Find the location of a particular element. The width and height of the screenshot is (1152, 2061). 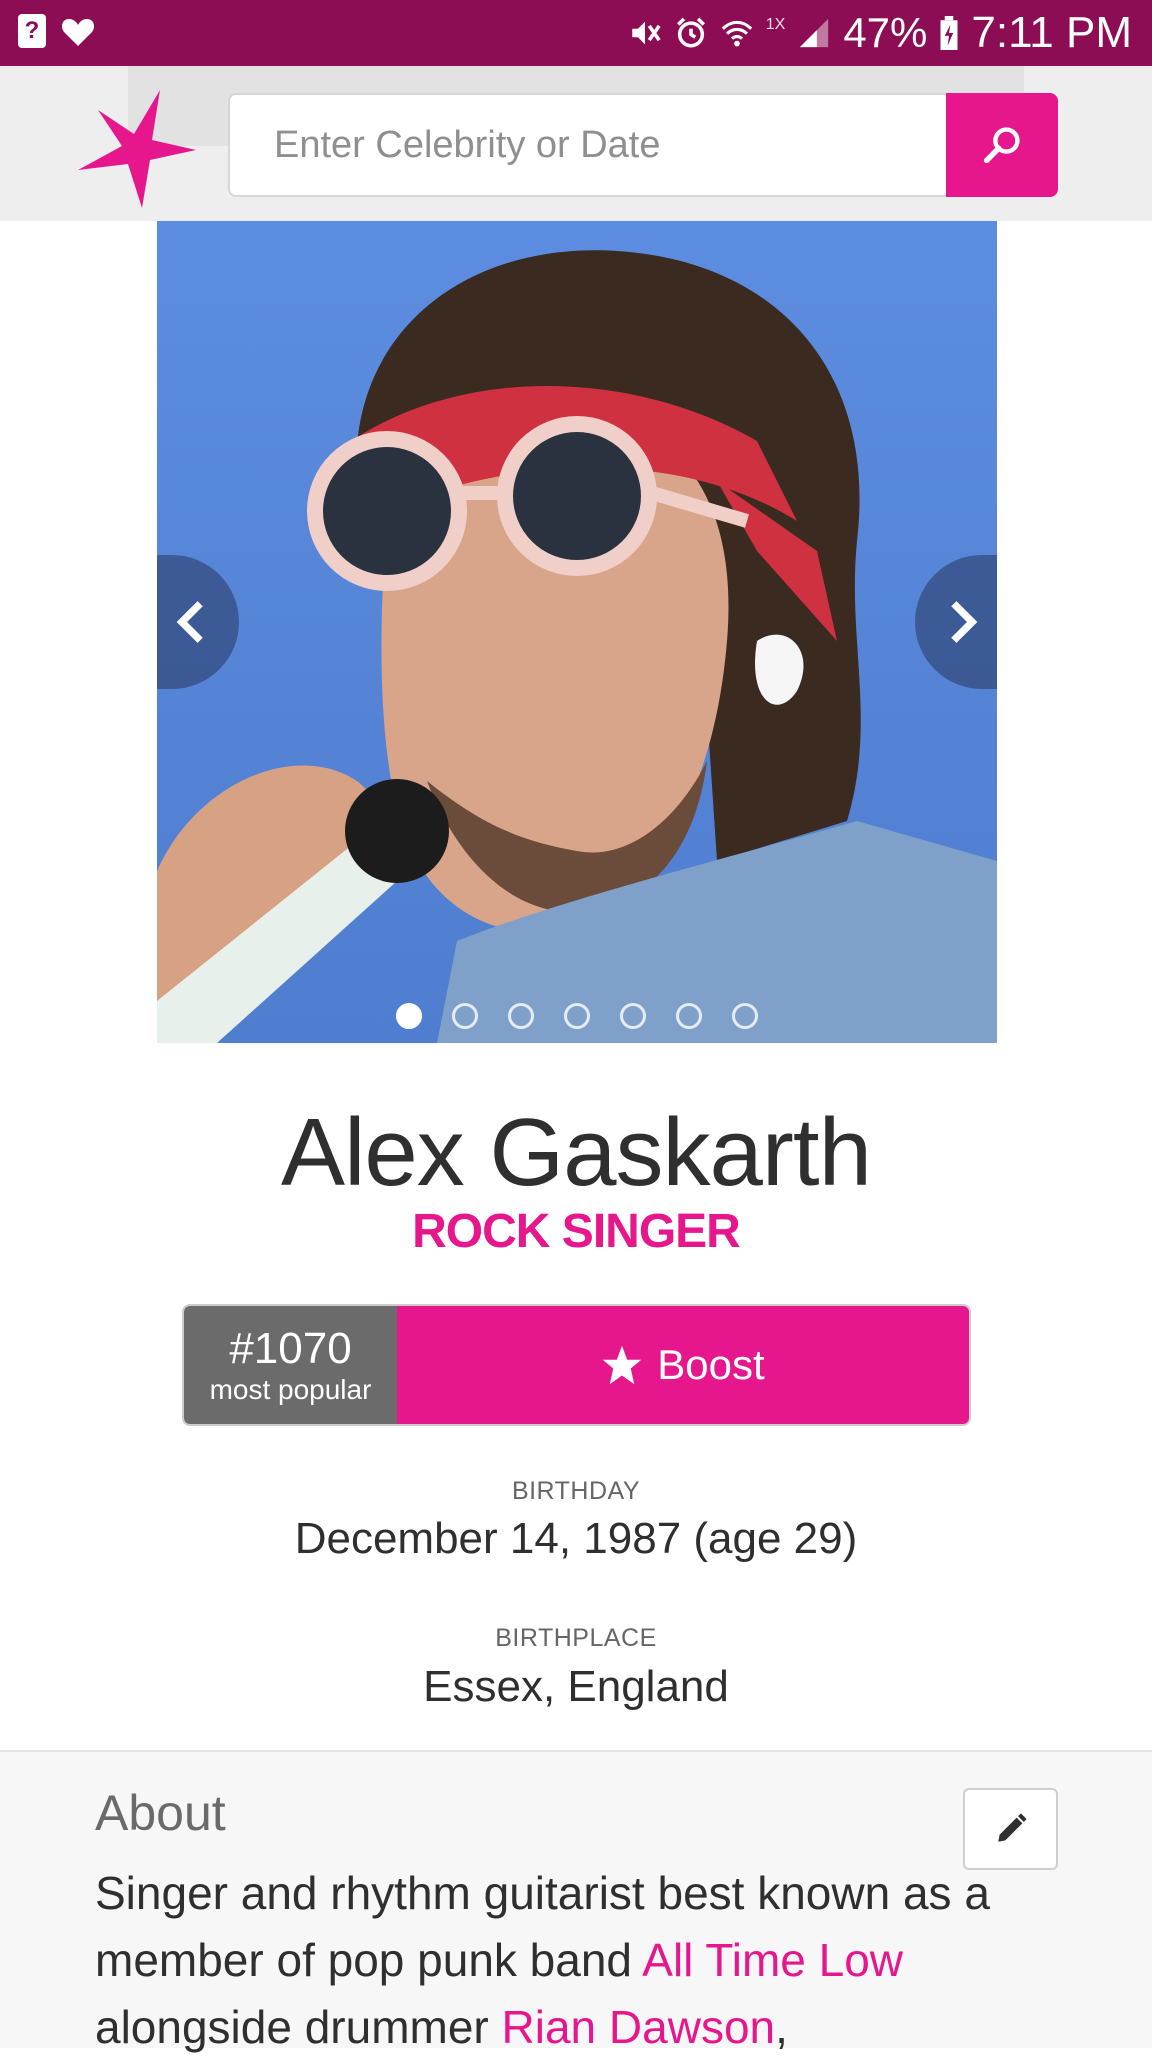

rank-number: #1070 is located at coordinates (290, 1348).